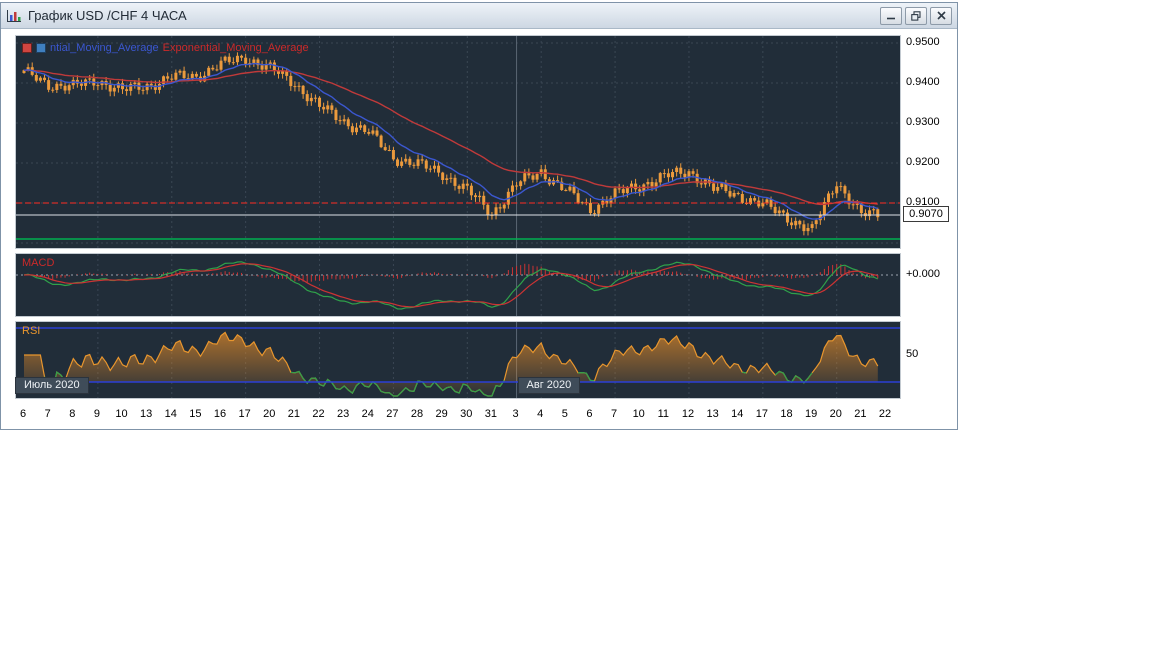 The height and width of the screenshot is (648, 1152). Describe the element at coordinates (107, 15) in the screenshot. I see `window-title: График USD /CHF 4 ЧАСА` at that location.